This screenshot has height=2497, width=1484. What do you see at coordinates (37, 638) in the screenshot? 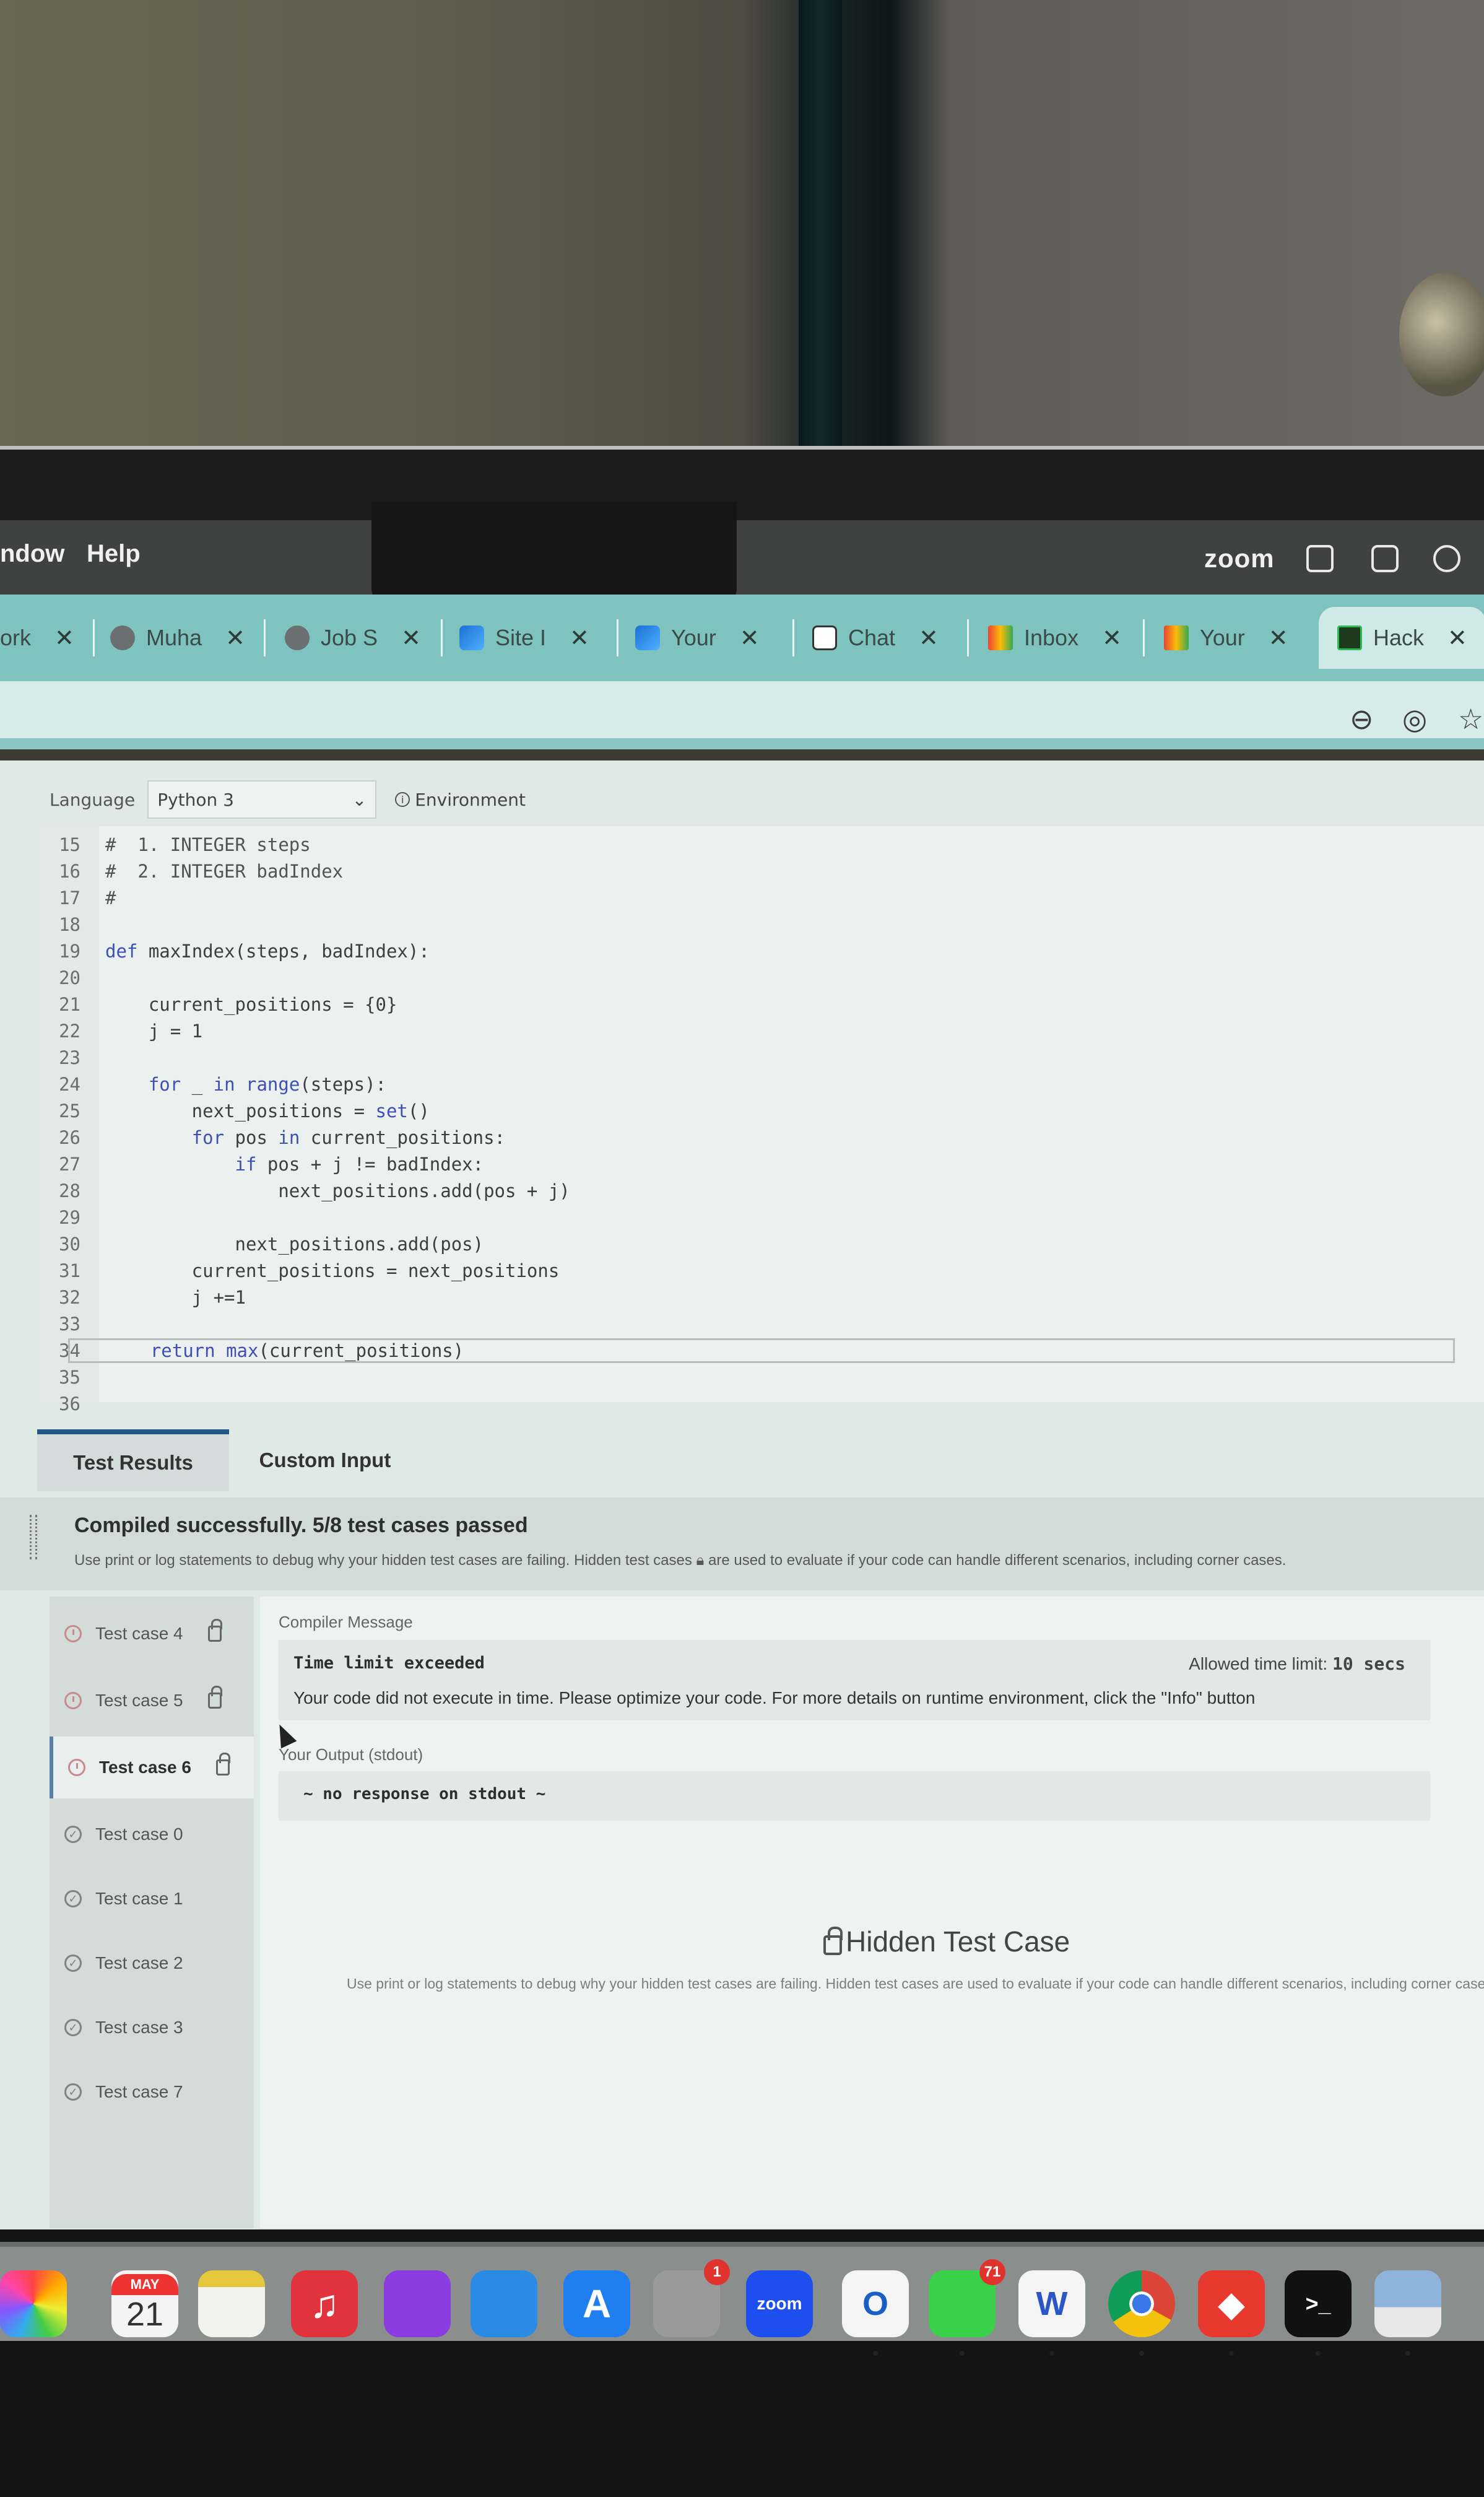
I see `browser-tab: ork ✕` at bounding box center [37, 638].